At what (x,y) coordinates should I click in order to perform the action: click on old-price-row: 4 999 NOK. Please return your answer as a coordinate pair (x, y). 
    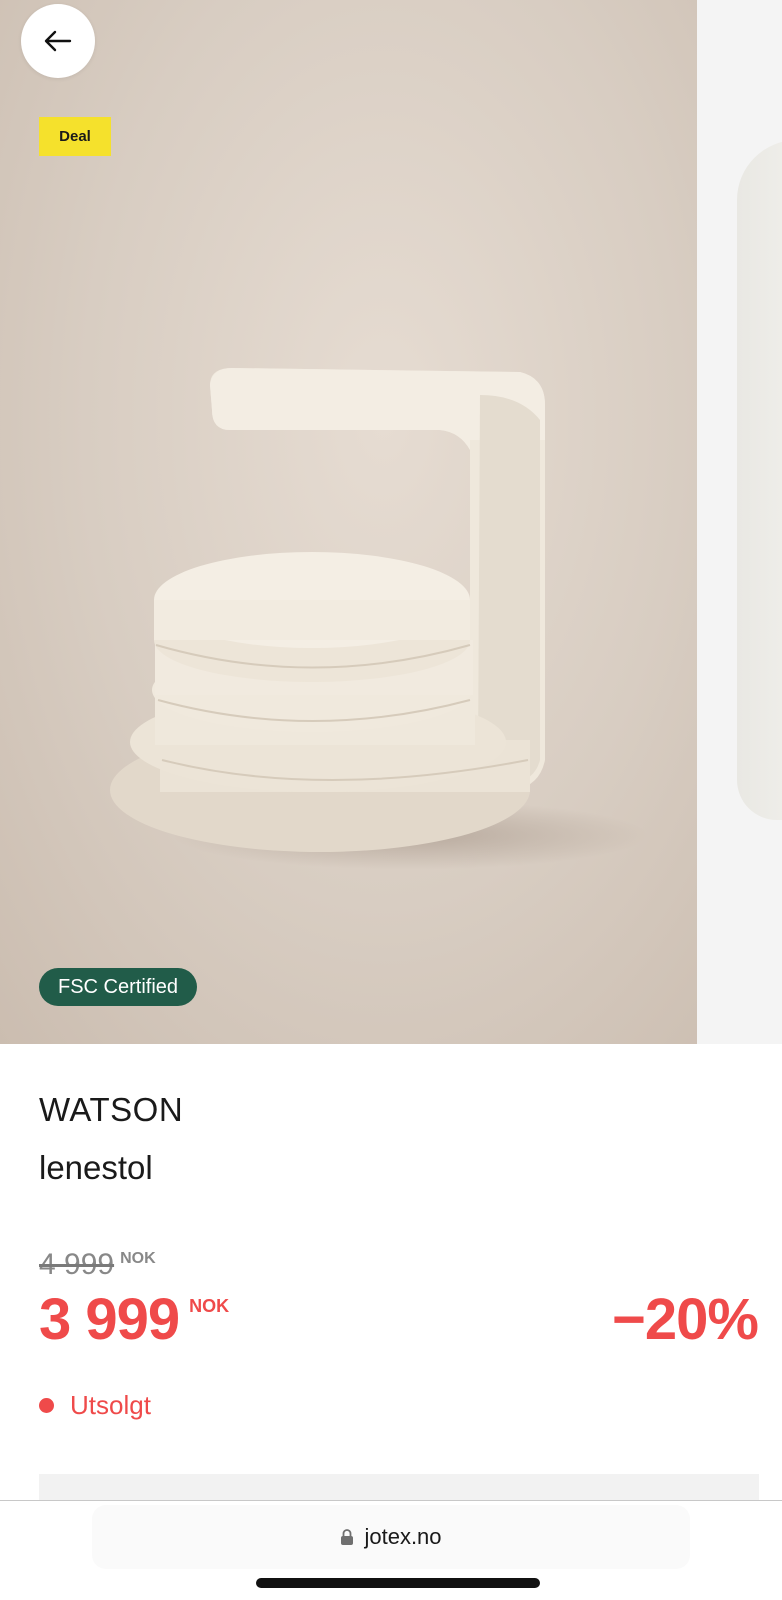
    Looking at the image, I should click on (97, 1265).